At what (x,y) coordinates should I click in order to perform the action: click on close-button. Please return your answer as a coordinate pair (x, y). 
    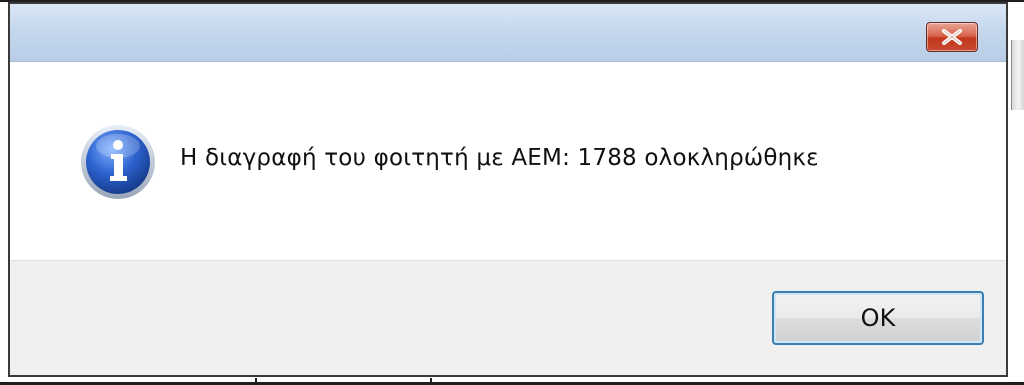
    Looking at the image, I should click on (952, 37).